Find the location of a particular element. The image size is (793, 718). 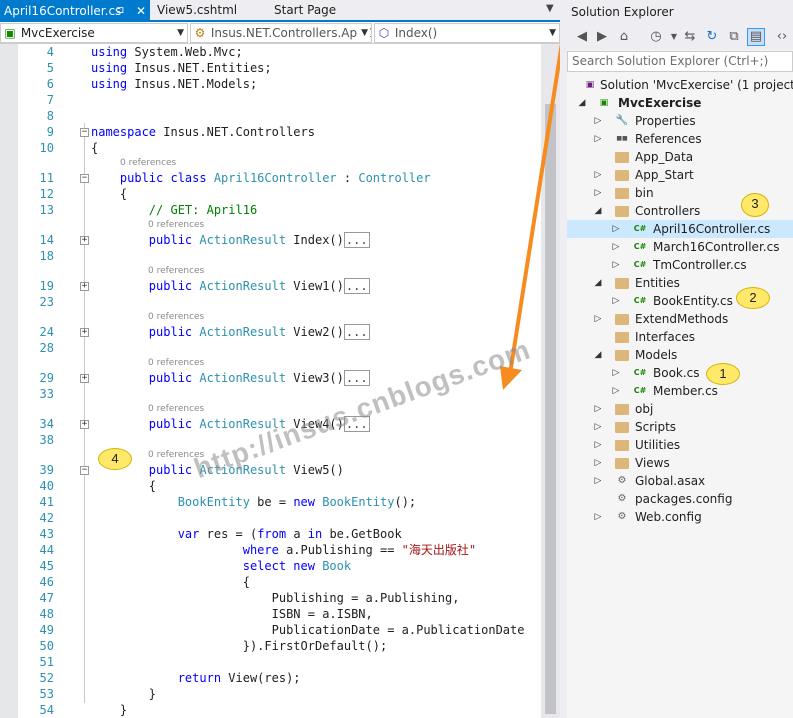

tree-node: ▷ C# April16Controller.cs is located at coordinates (680, 229).